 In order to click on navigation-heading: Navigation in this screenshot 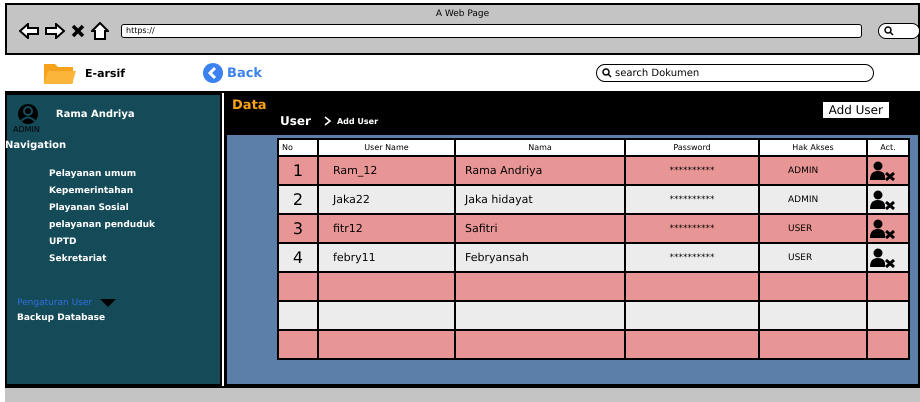, I will do `click(36, 145)`.